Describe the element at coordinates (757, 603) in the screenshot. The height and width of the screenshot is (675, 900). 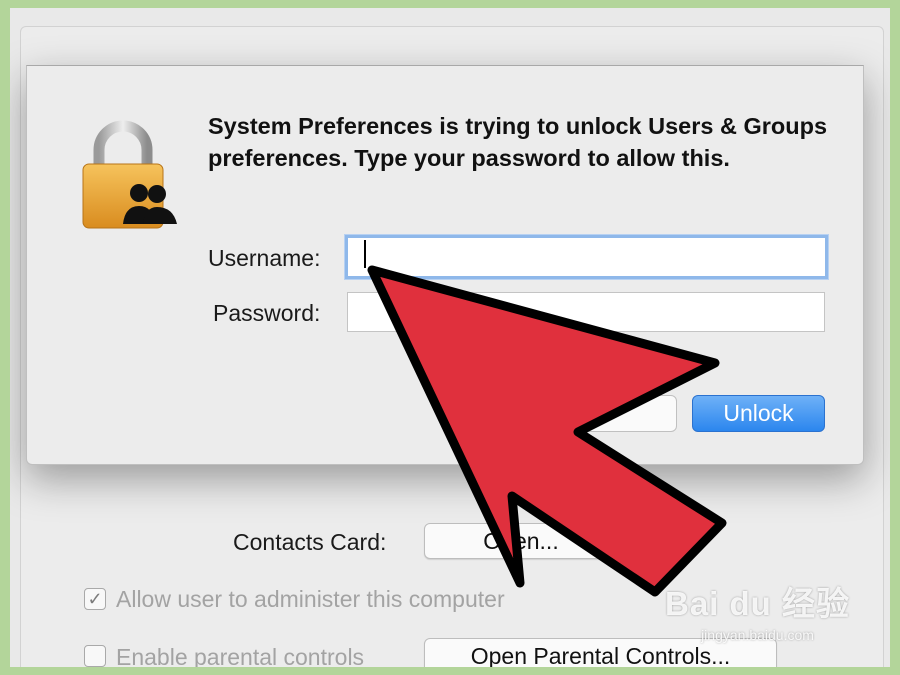
I see `watermark-logo: Bai du 经验` at that location.